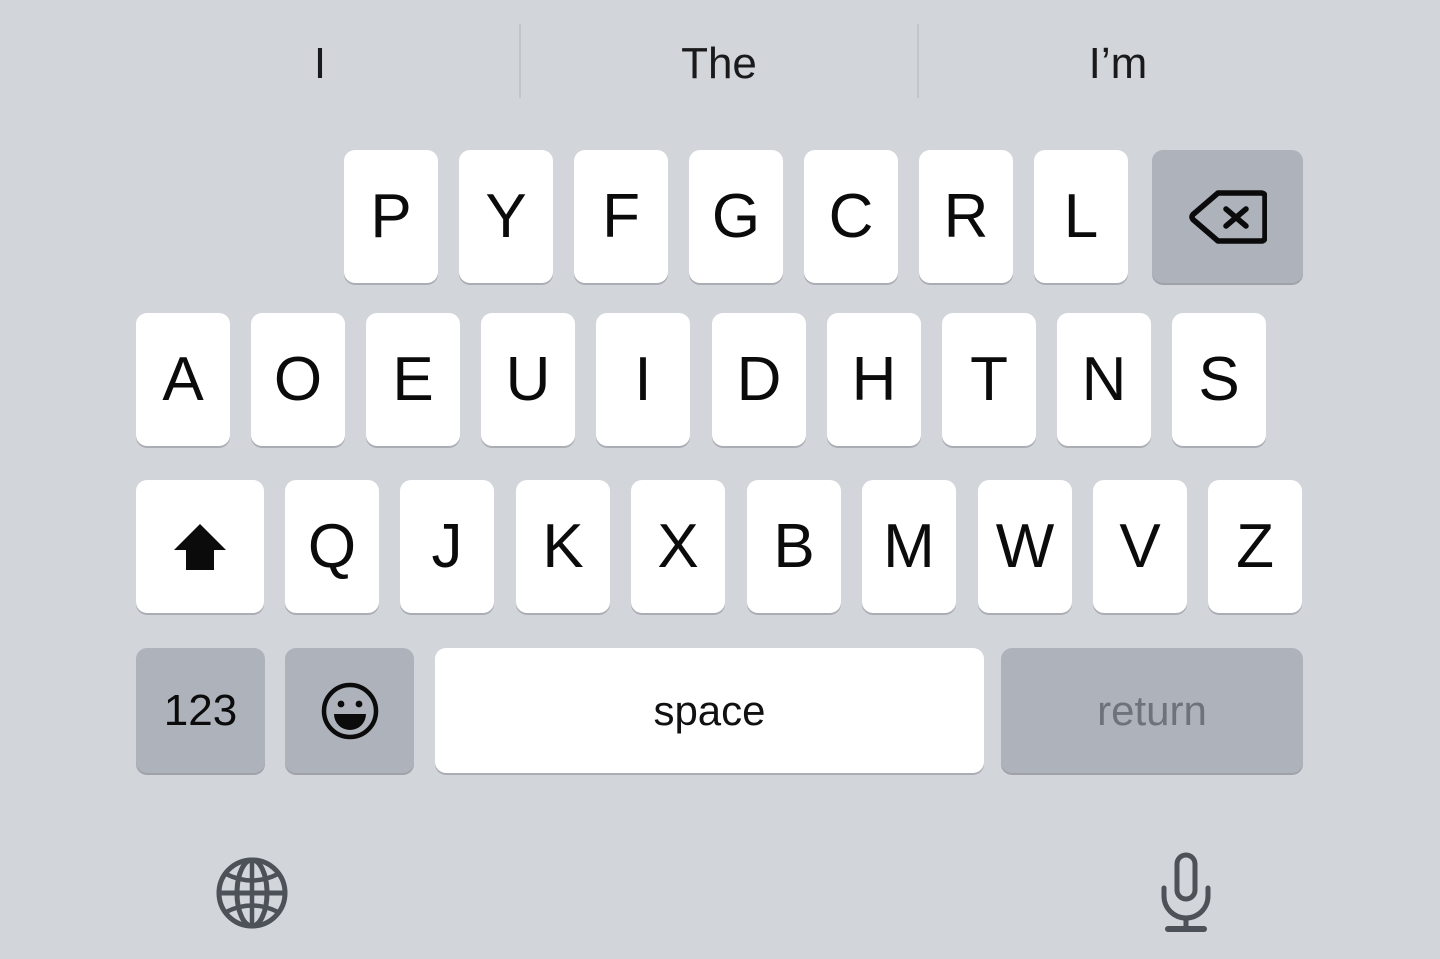 The width and height of the screenshot is (1440, 959). I want to click on key-label: H, so click(874, 379).